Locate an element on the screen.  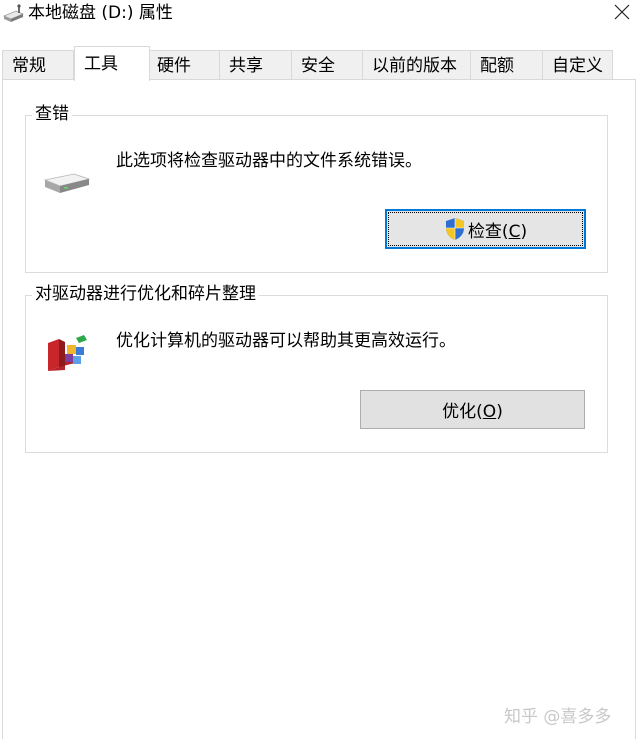
close-icon is located at coordinates (622, 12).